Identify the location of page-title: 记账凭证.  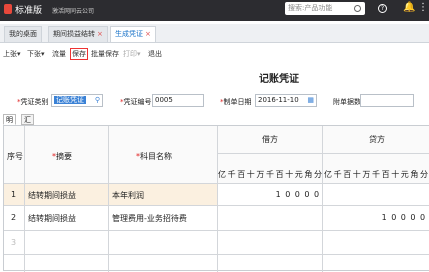
(279, 79).